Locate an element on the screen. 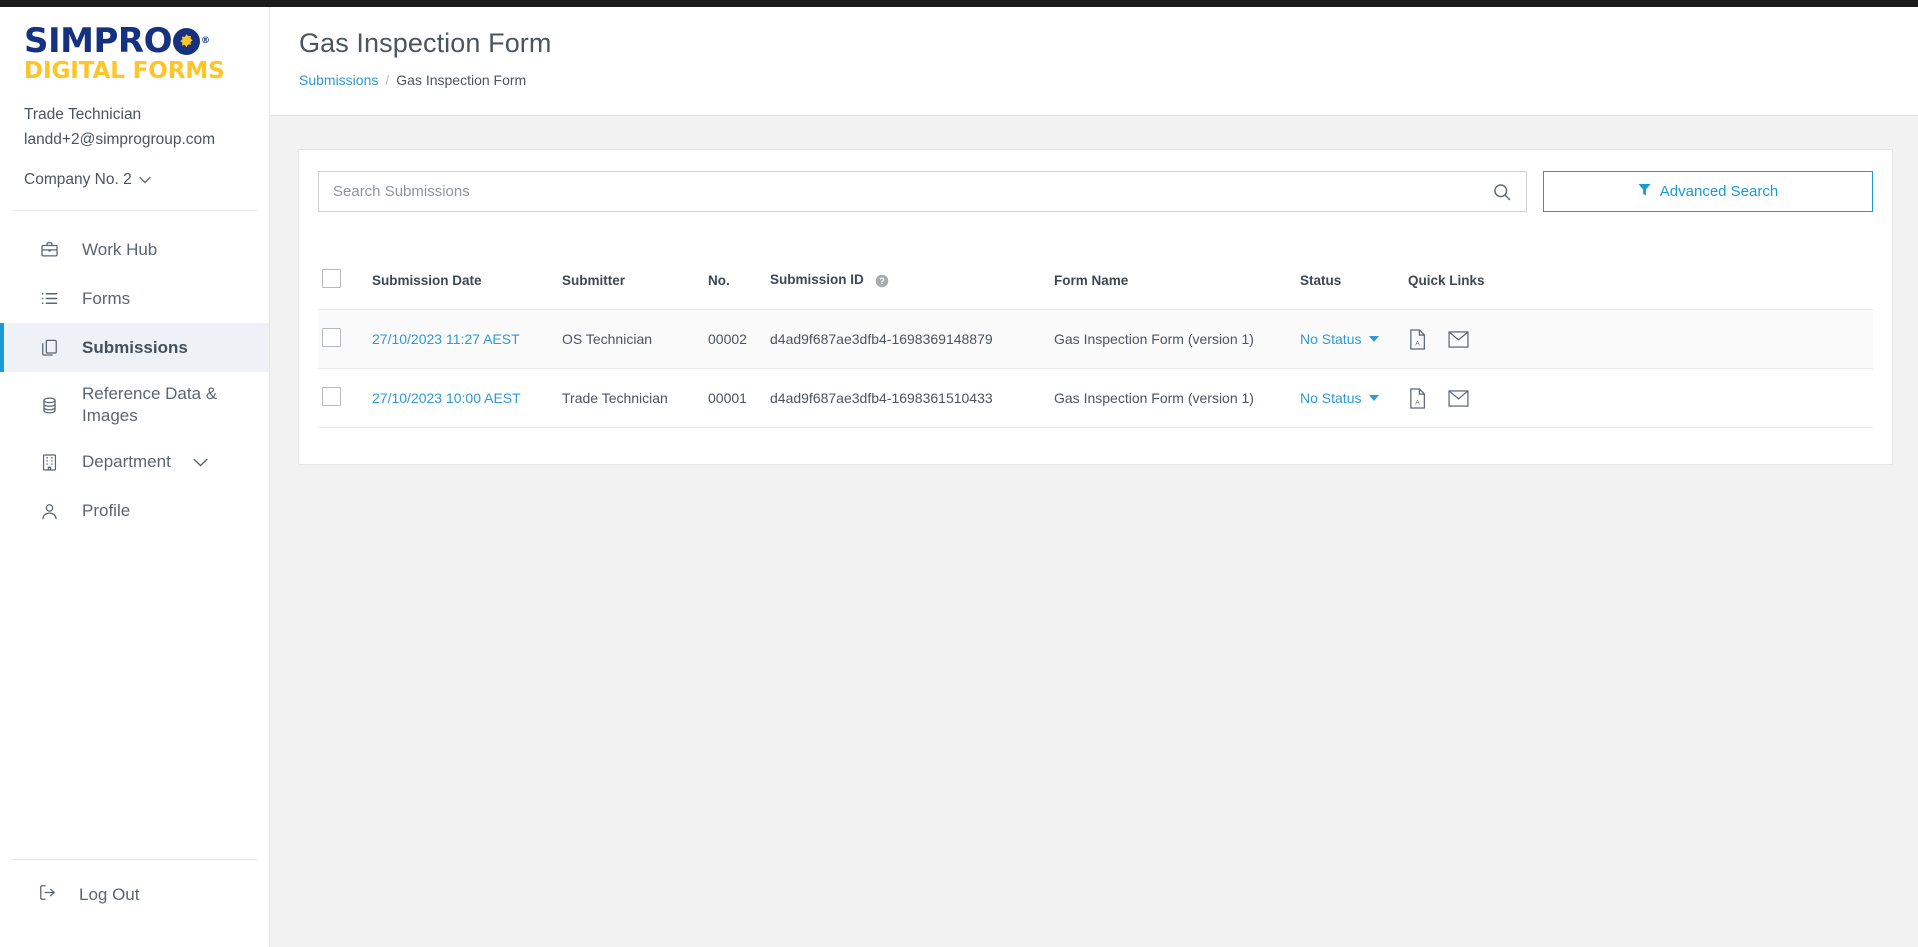  help-icon: ? is located at coordinates (882, 281).